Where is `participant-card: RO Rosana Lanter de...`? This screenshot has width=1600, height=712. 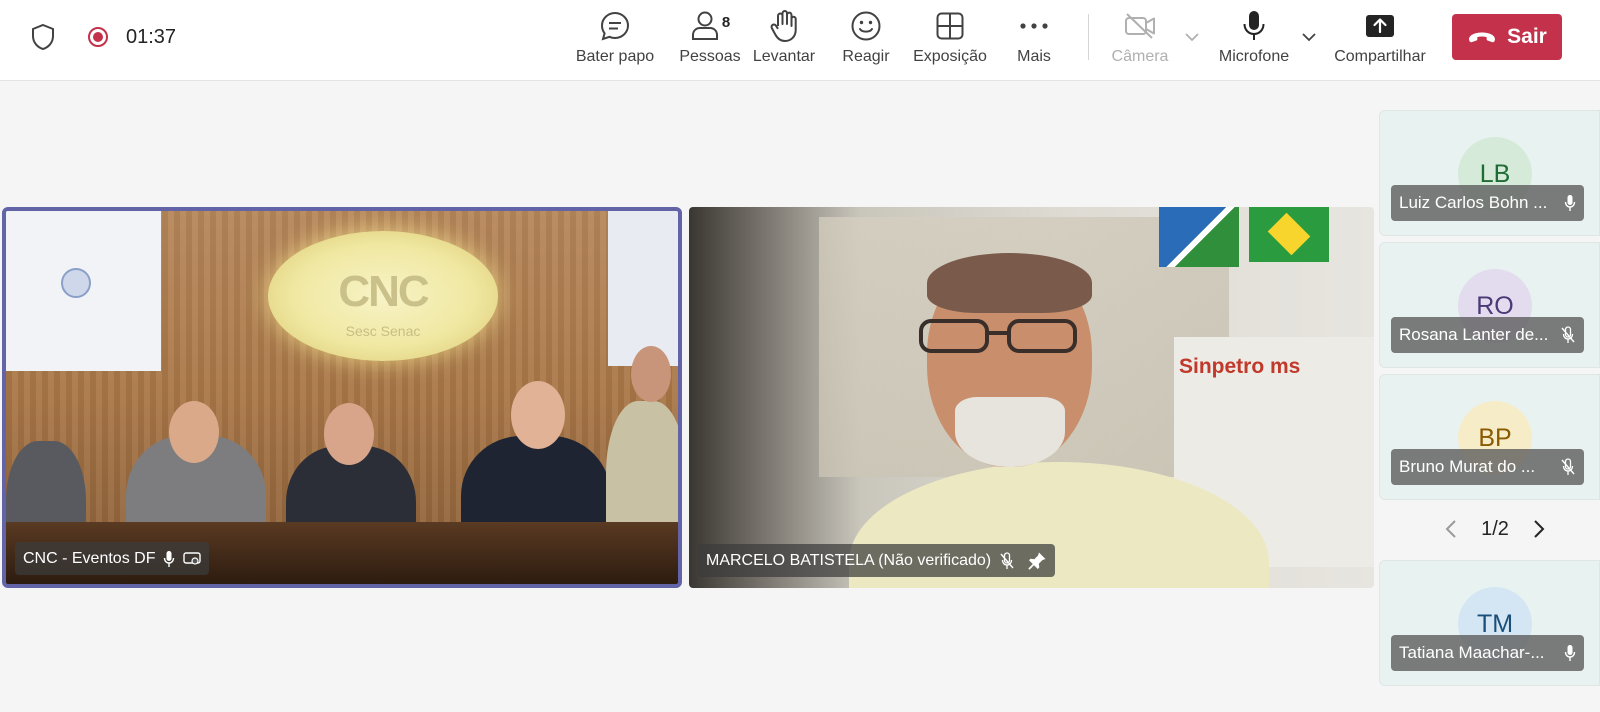 participant-card: RO Rosana Lanter de... is located at coordinates (1489, 305).